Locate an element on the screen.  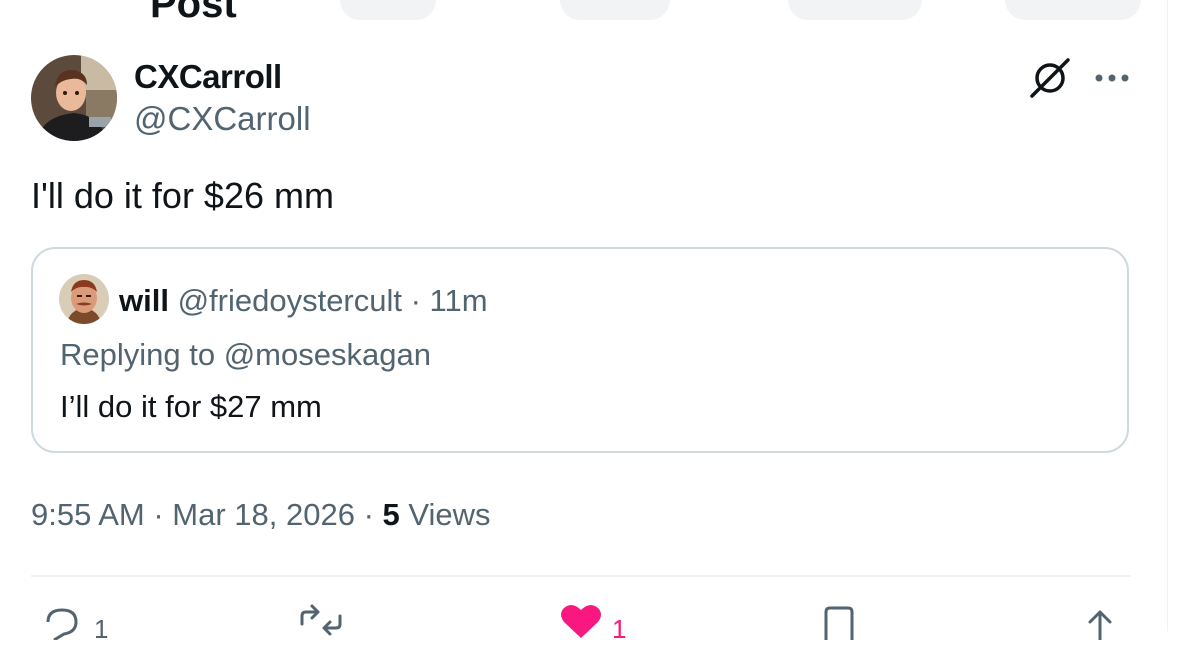
quote-author-name: will is located at coordinates (144, 300).